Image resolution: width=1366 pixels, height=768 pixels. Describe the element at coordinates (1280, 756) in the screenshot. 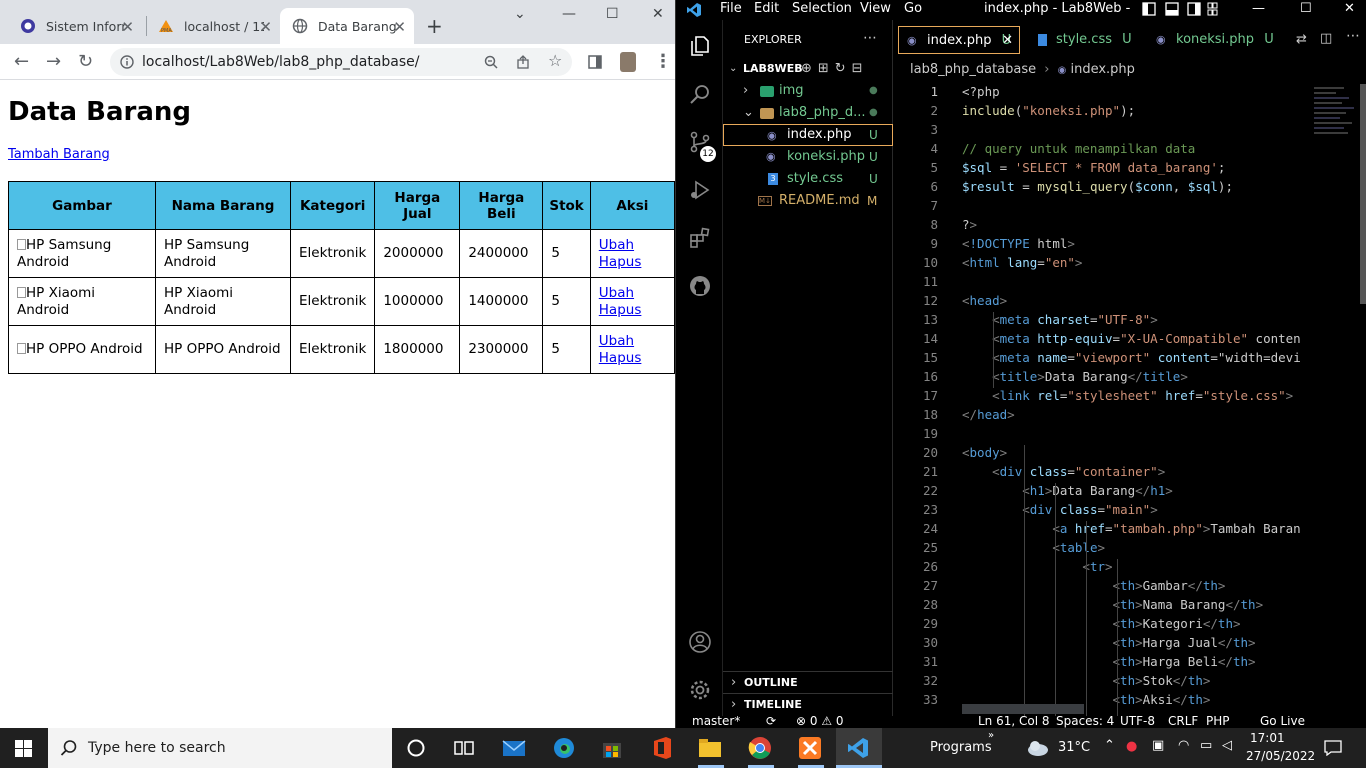

I see `clock-date: 27/05/2022` at that location.